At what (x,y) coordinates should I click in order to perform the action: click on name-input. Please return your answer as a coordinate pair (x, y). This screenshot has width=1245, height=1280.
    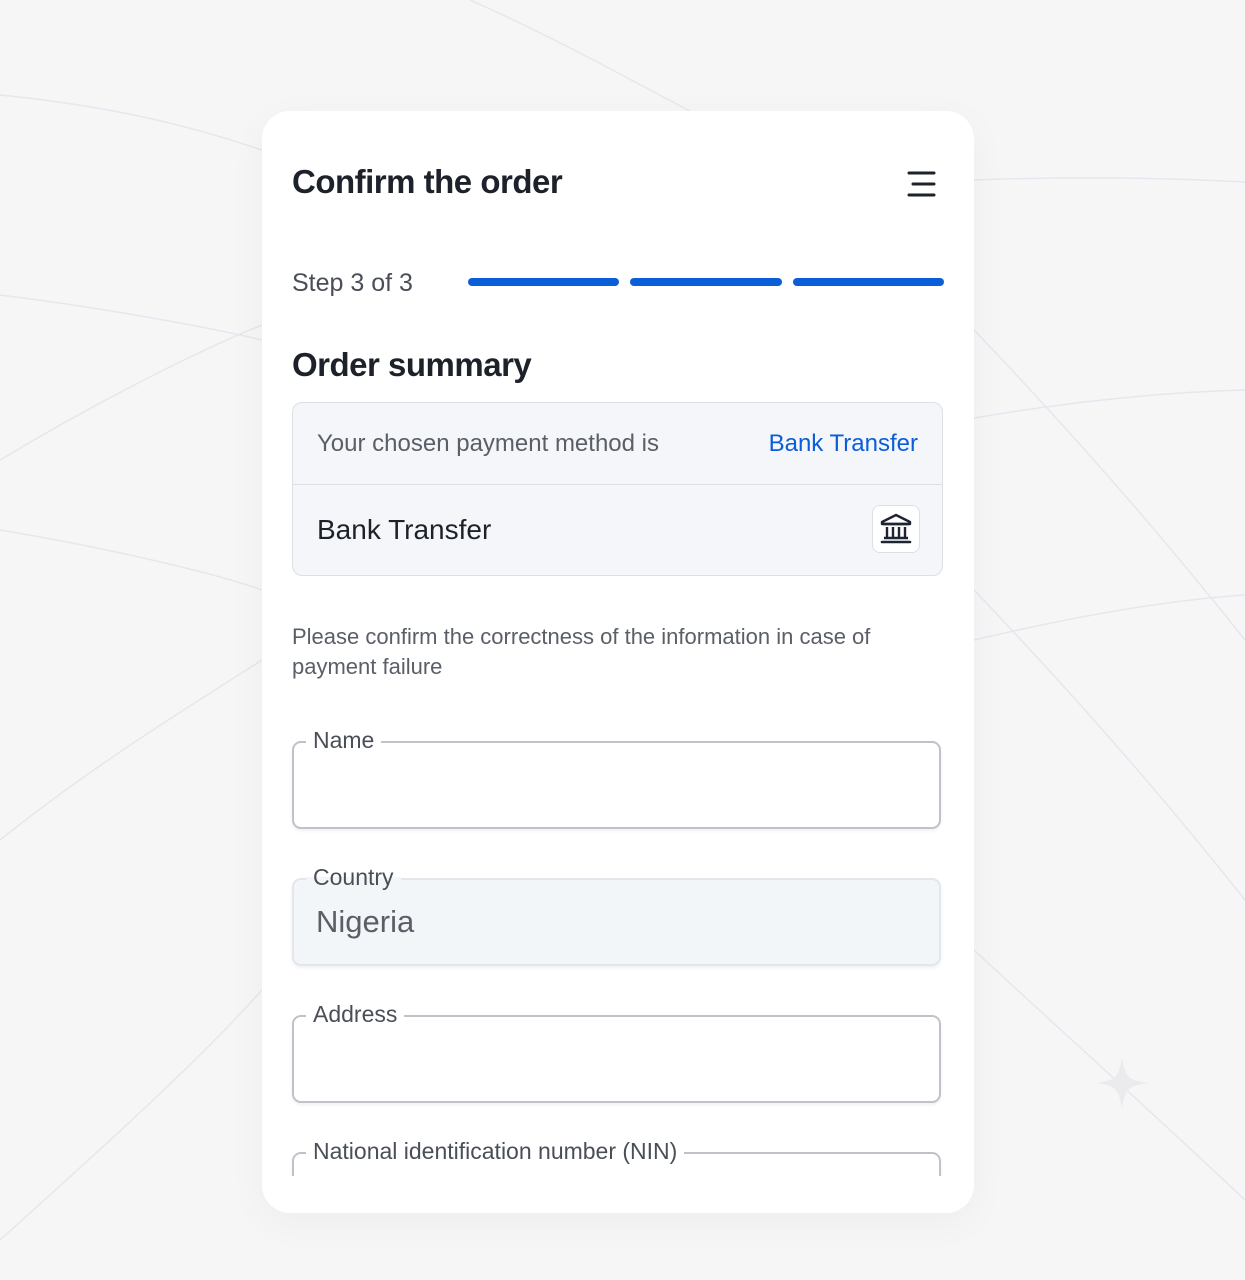
    Looking at the image, I should click on (616, 785).